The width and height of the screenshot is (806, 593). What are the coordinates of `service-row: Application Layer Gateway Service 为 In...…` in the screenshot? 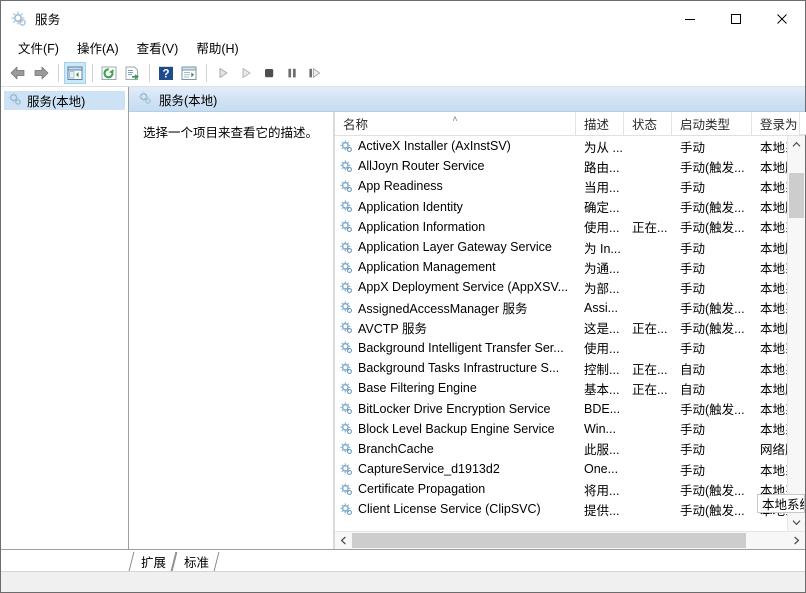 It's located at (561, 247).